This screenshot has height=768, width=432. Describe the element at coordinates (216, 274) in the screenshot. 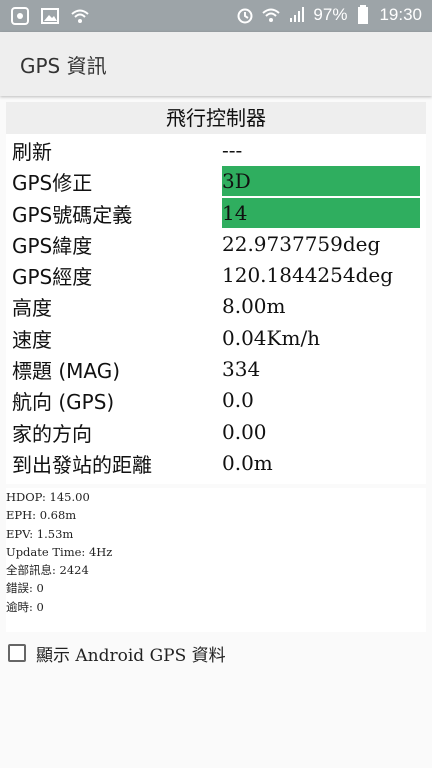

I see `gps-data-row: GPS經度 120.1844254deg` at that location.